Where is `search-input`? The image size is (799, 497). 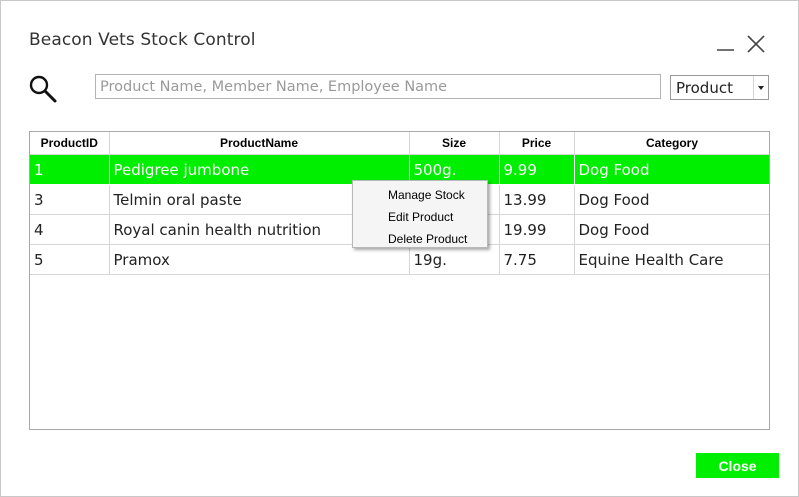 search-input is located at coordinates (378, 86).